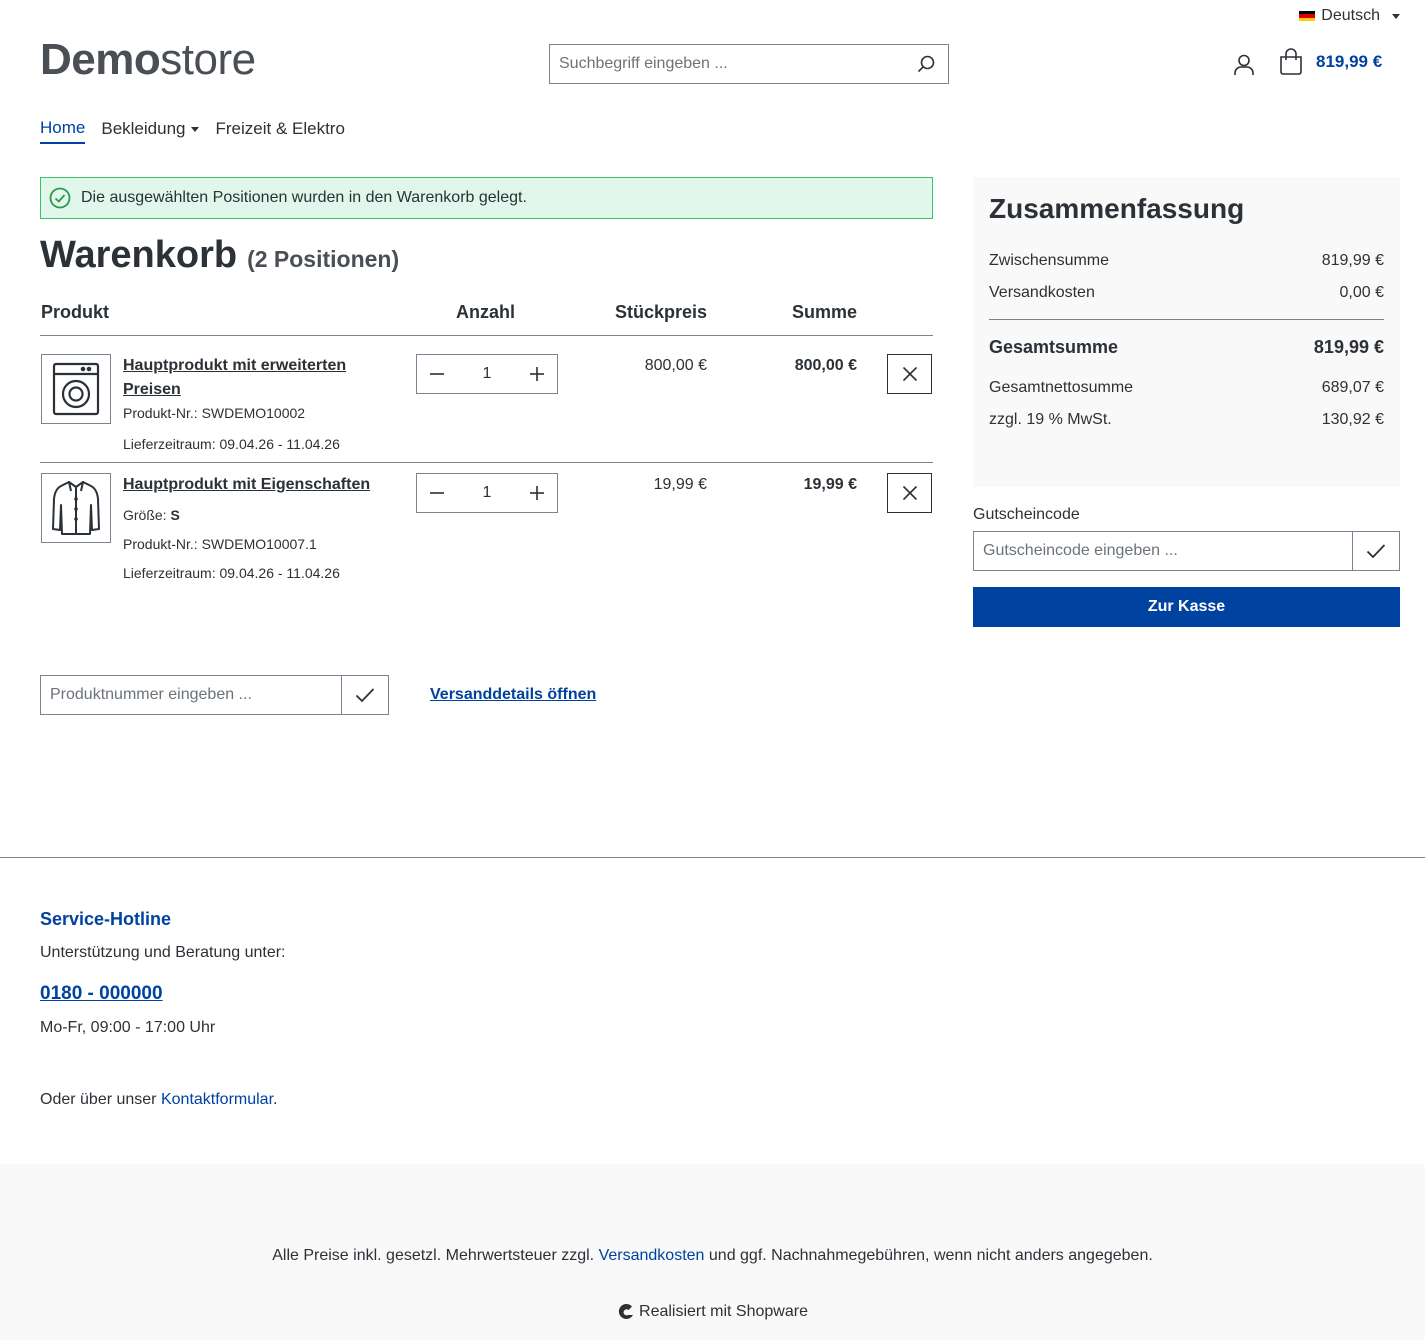  I want to click on search-icon, so click(926, 64).